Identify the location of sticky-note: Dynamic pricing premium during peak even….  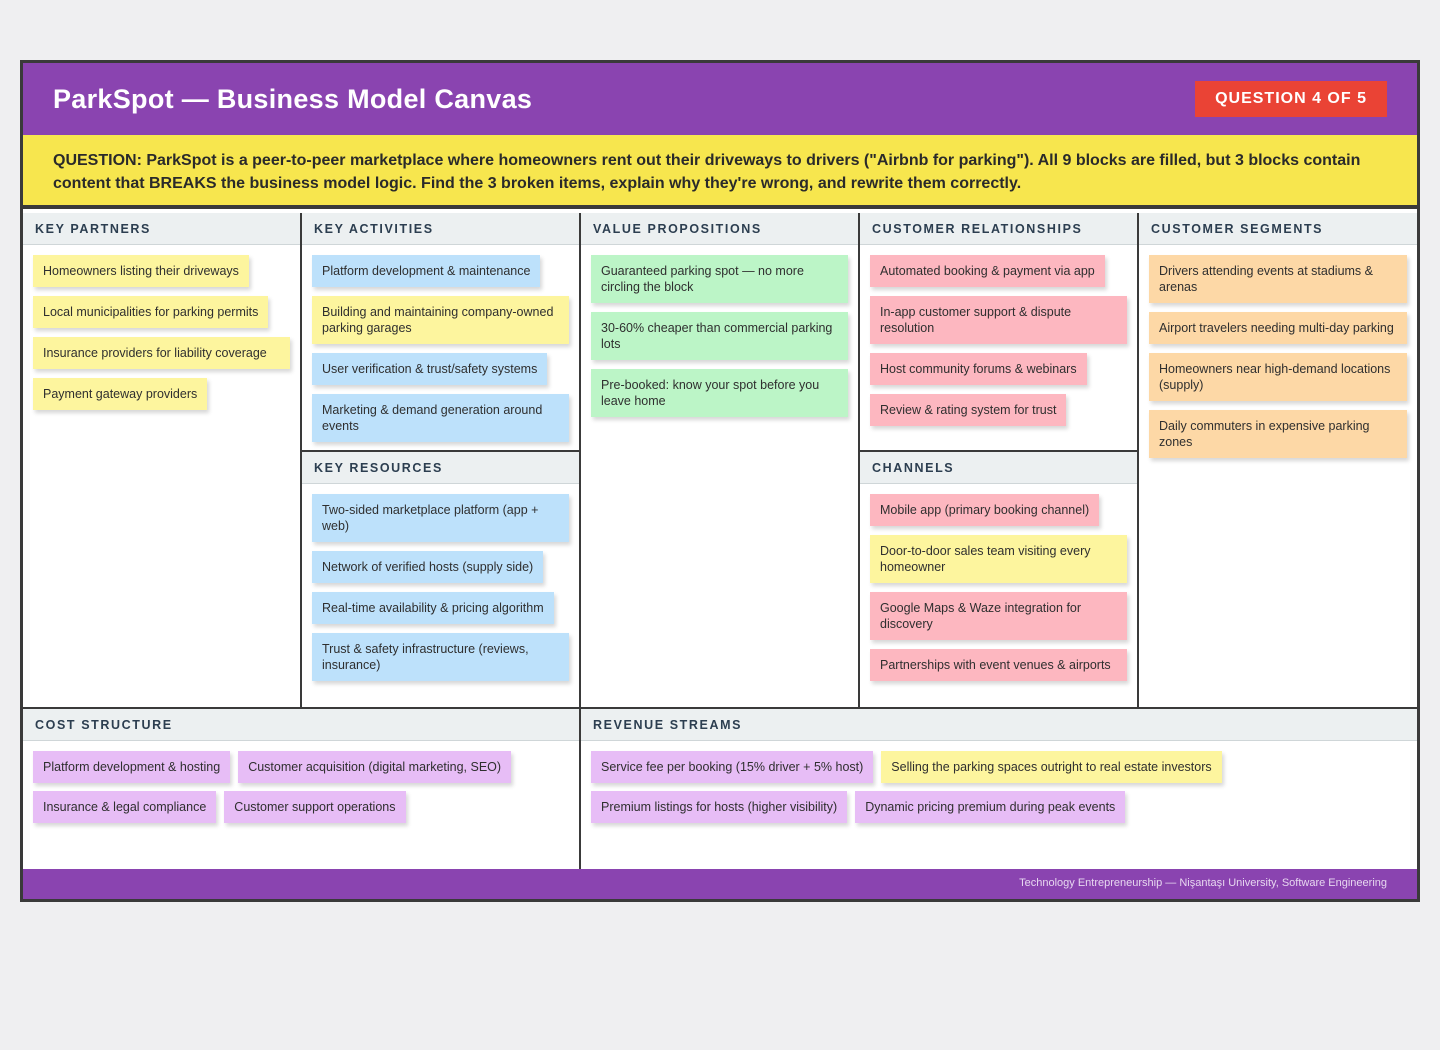
(990, 807).